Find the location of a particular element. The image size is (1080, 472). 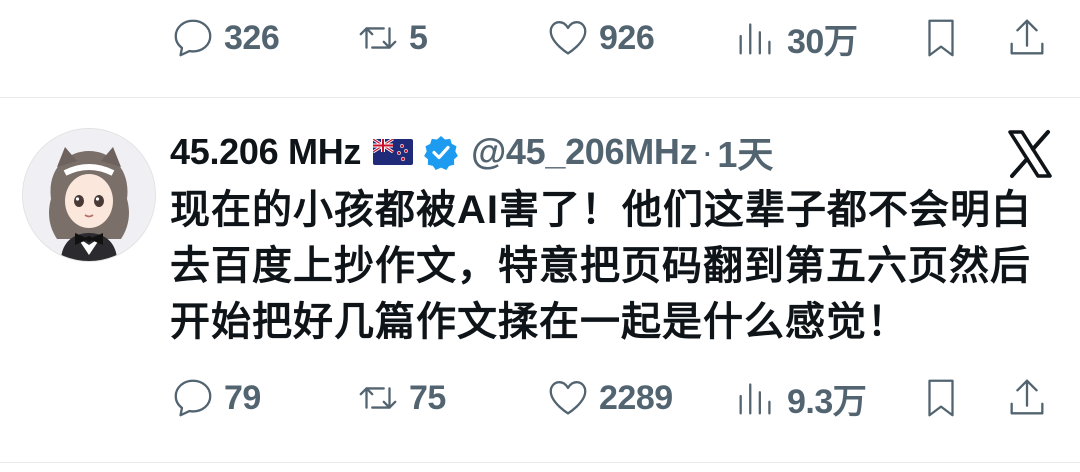

like-count: 2289 is located at coordinates (636, 397).